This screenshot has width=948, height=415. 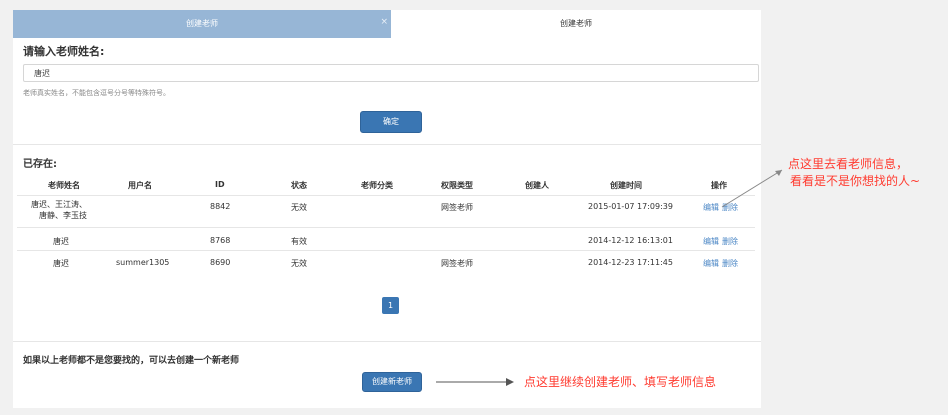 I want to click on annotation-create: 点这里继续创建老师、填写老师信息, so click(x=620, y=382).